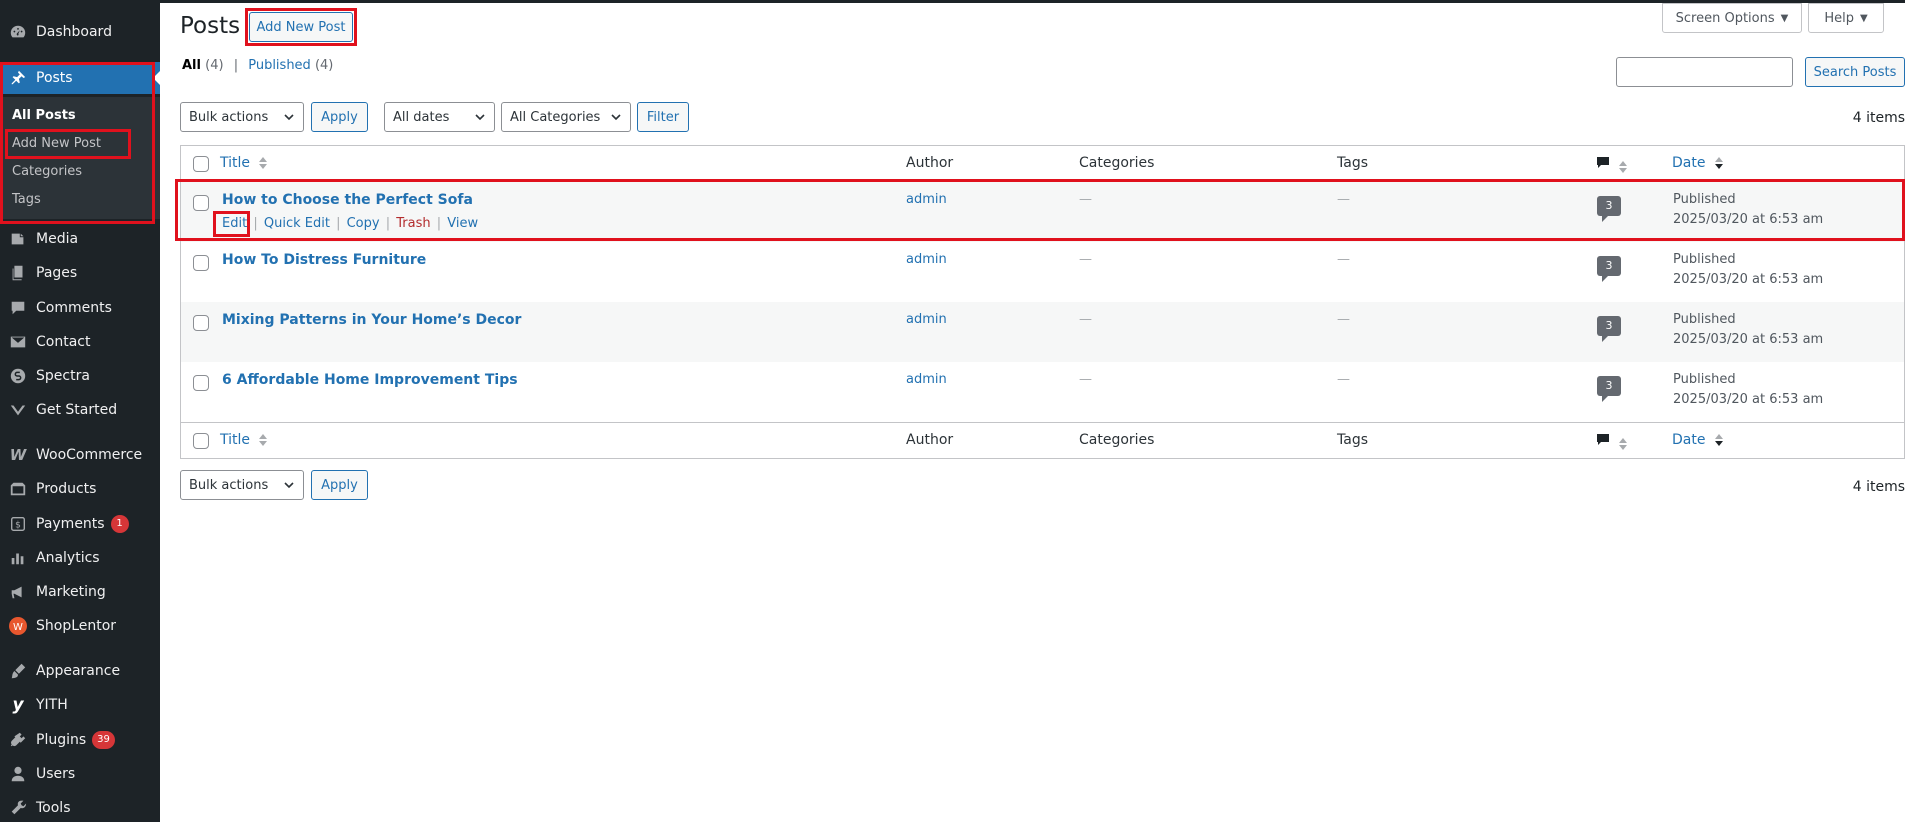  Describe the element at coordinates (26, 199) in the screenshot. I see `submenu-tags: Tags` at that location.